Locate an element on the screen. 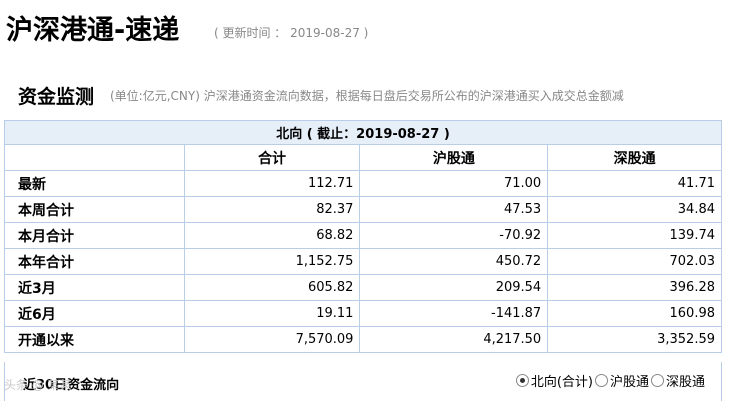  cell-shanghai: 450.72 is located at coordinates (454, 261).